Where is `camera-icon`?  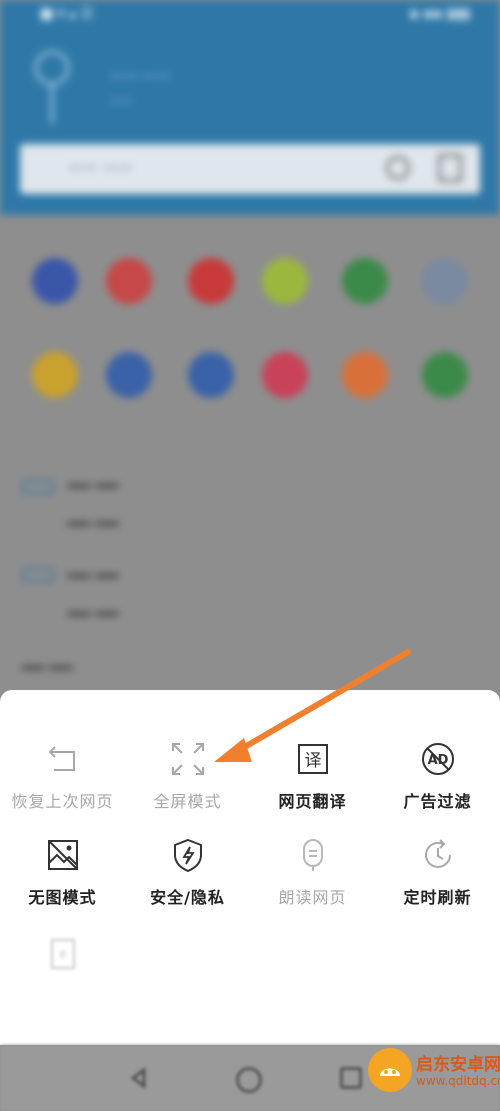 camera-icon is located at coordinates (398, 168).